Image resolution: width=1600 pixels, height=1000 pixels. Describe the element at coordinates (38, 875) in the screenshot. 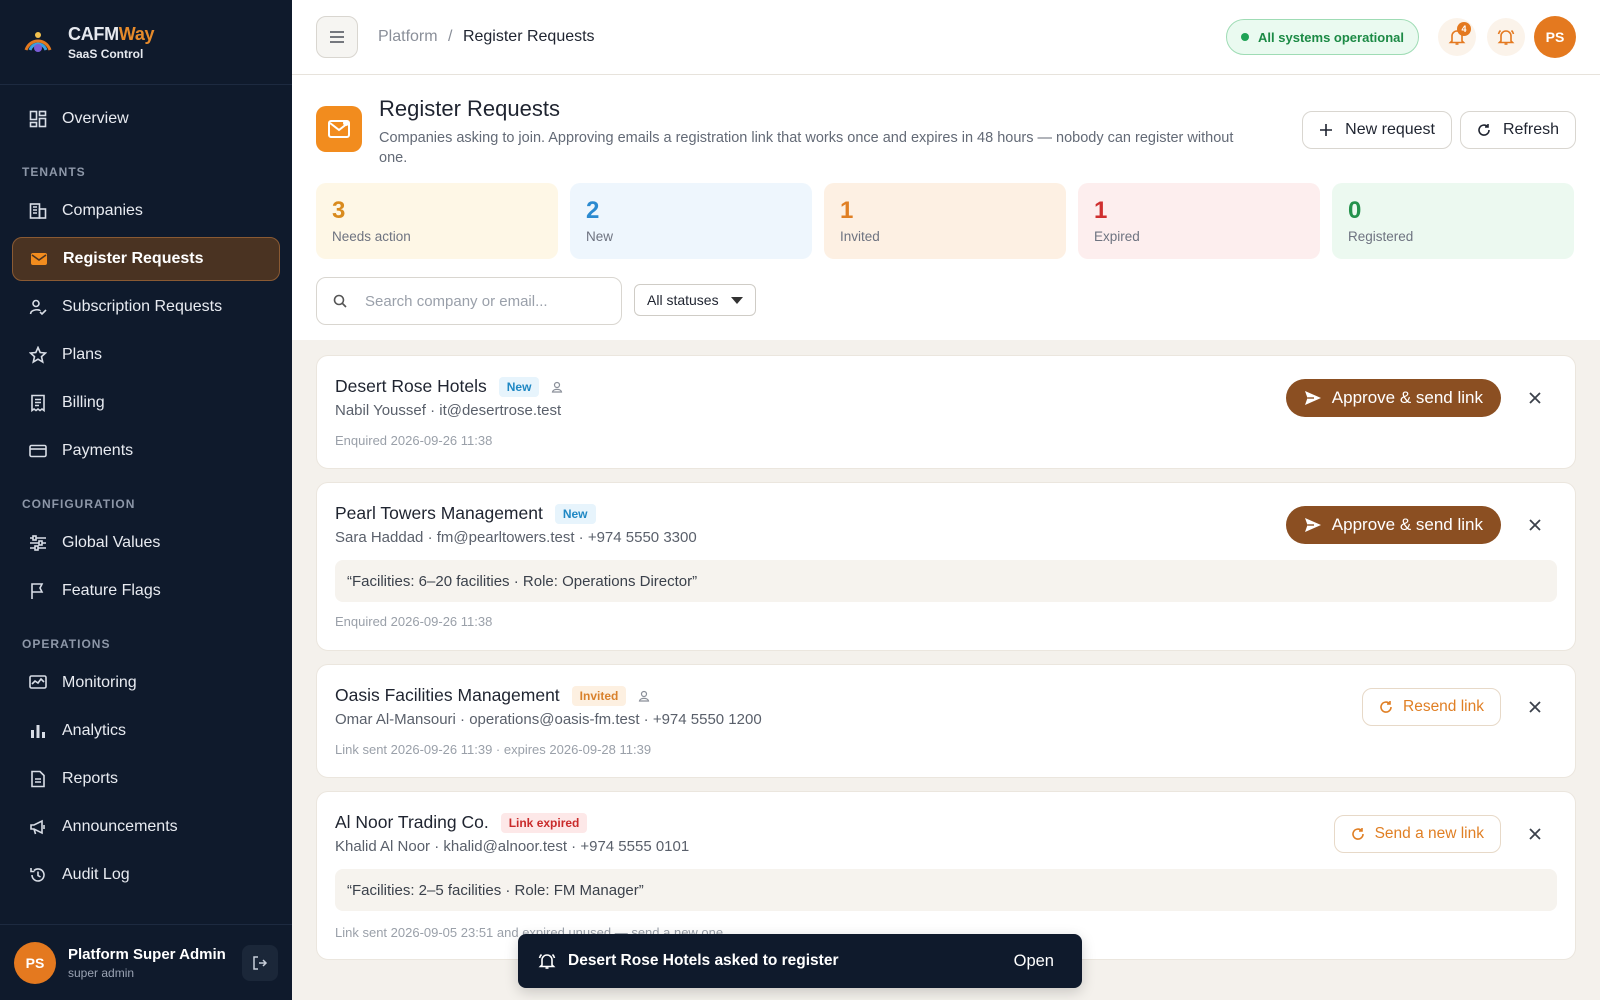

I see `history-icon` at that location.